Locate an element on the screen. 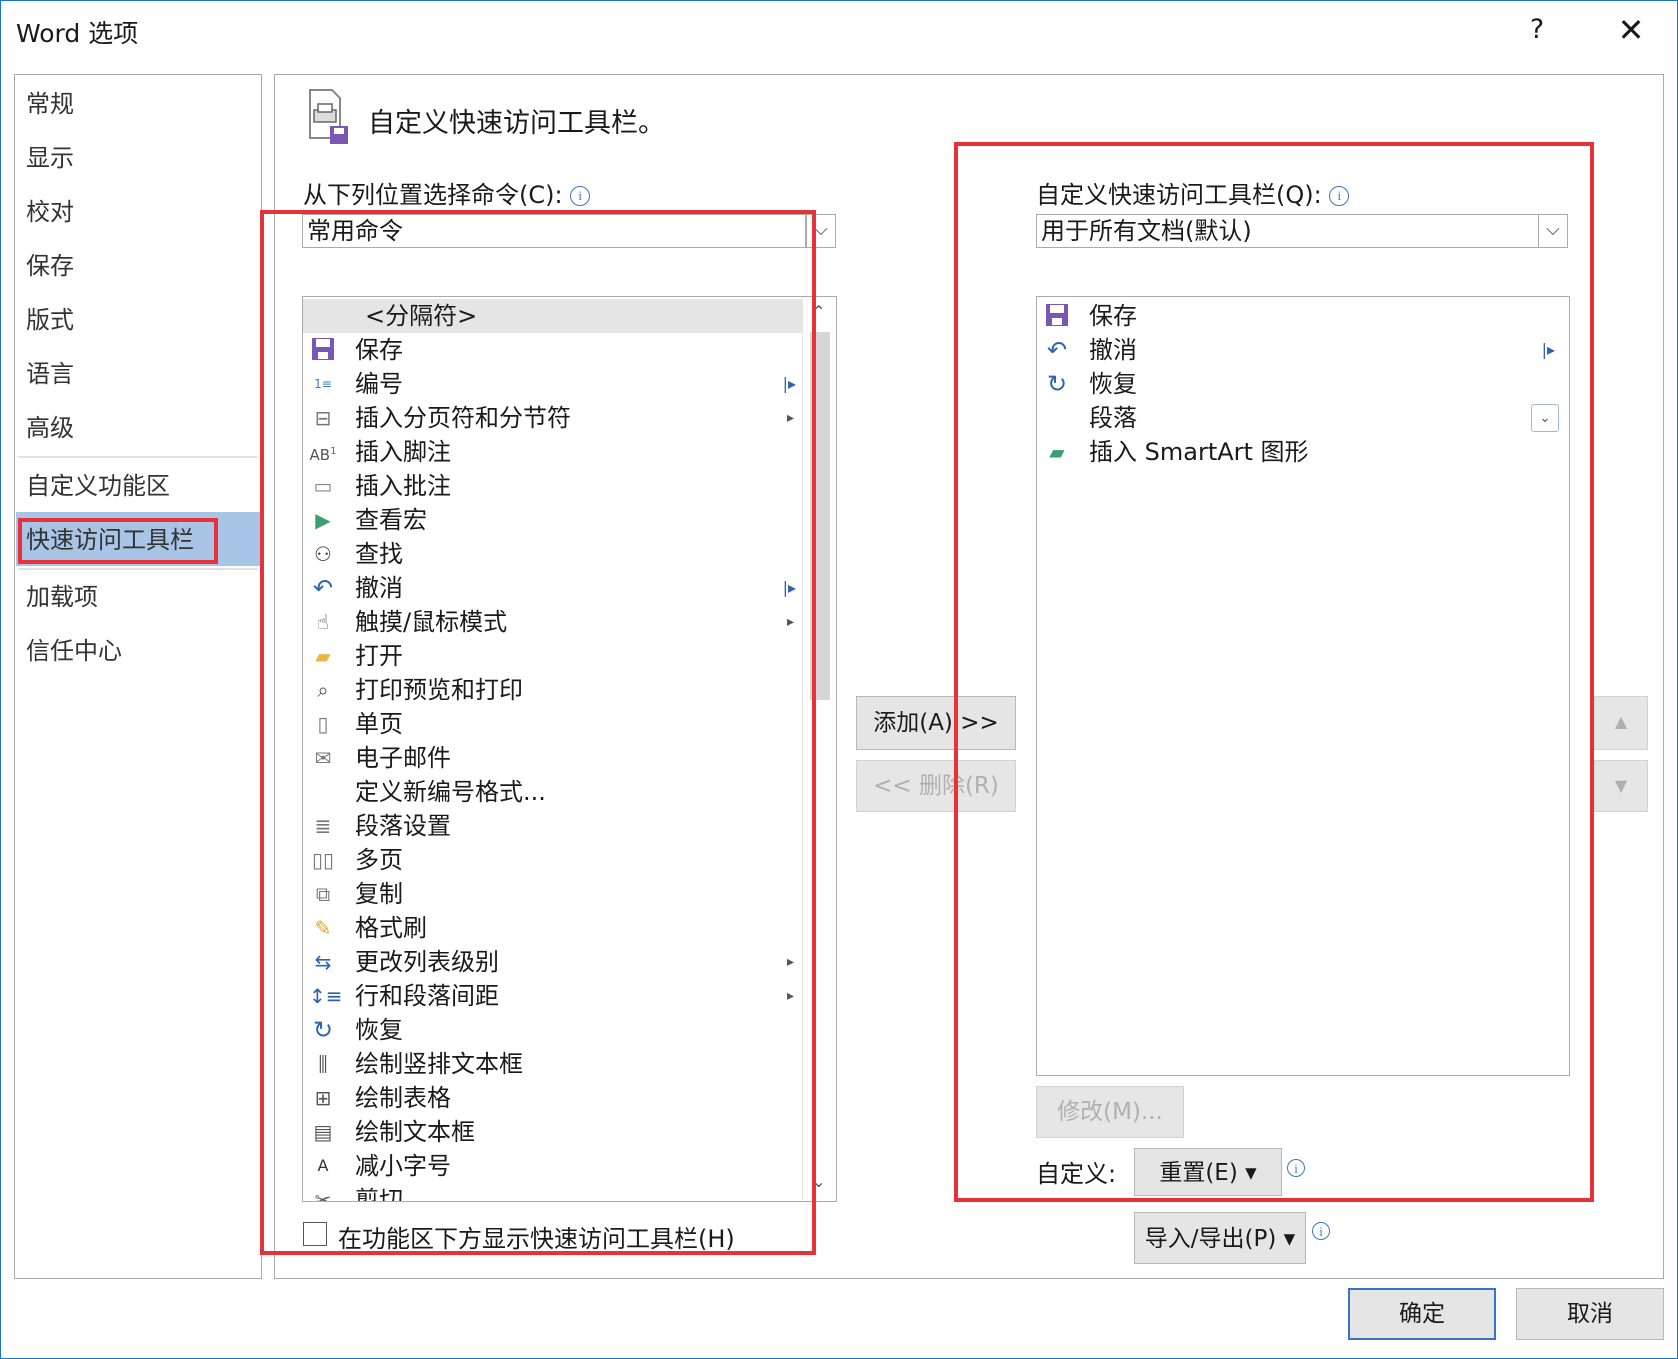  nav-item-addins: 加载项 is located at coordinates (62, 597).